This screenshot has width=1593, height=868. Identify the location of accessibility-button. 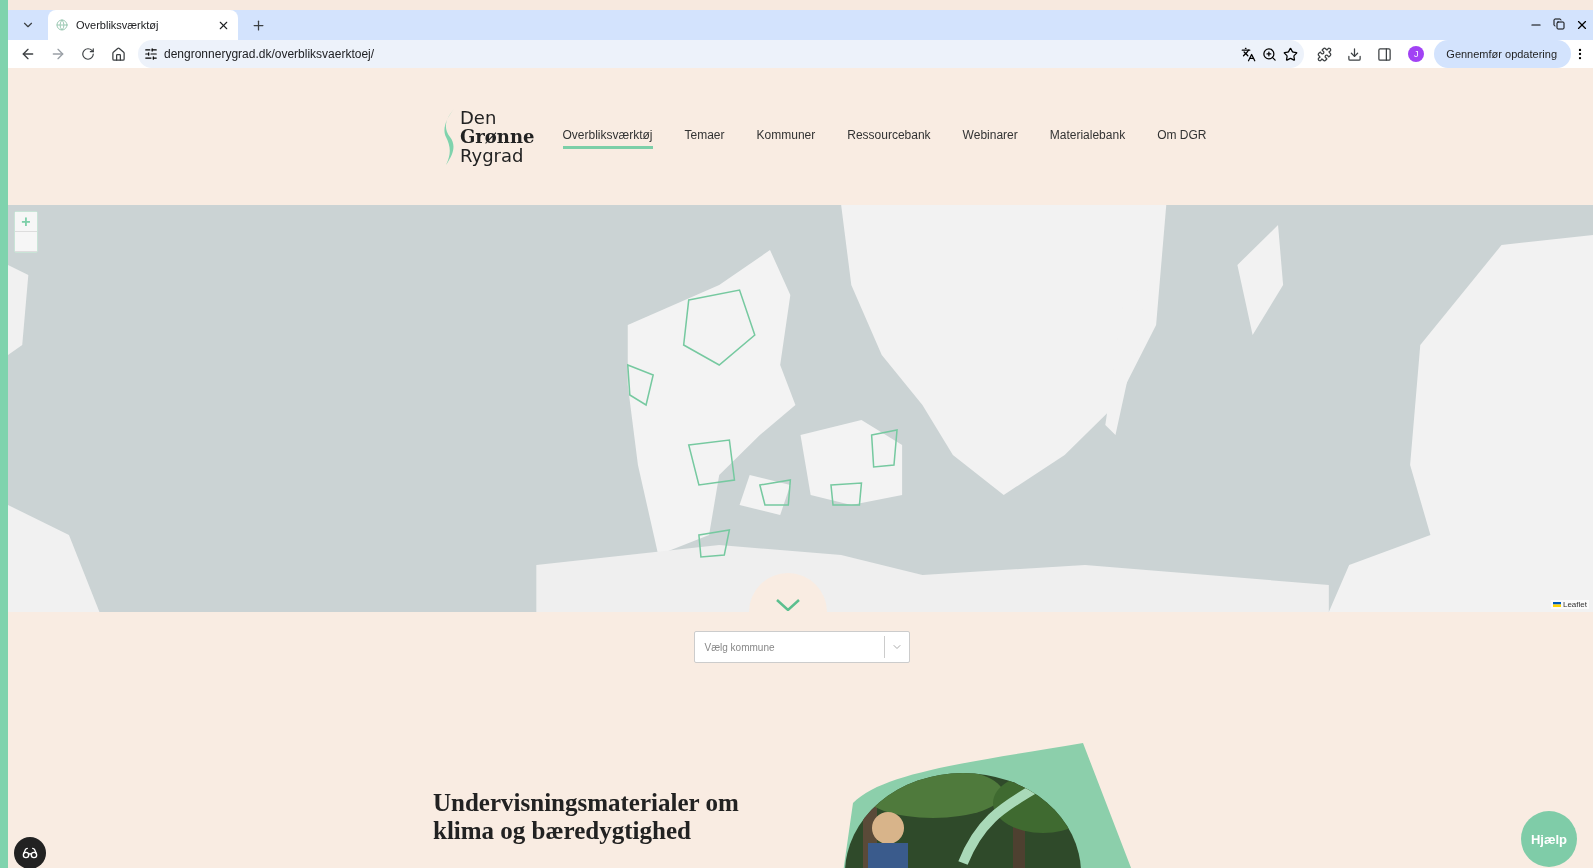
(30, 852).